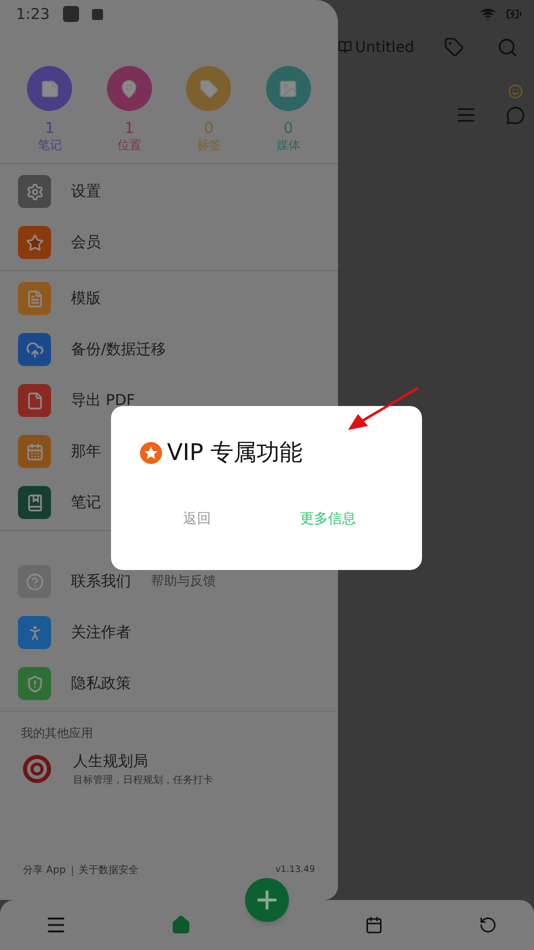 Image resolution: width=534 pixels, height=950 pixels. What do you see at coordinates (288, 145) in the screenshot?
I see `stat-label: 媒体` at bounding box center [288, 145].